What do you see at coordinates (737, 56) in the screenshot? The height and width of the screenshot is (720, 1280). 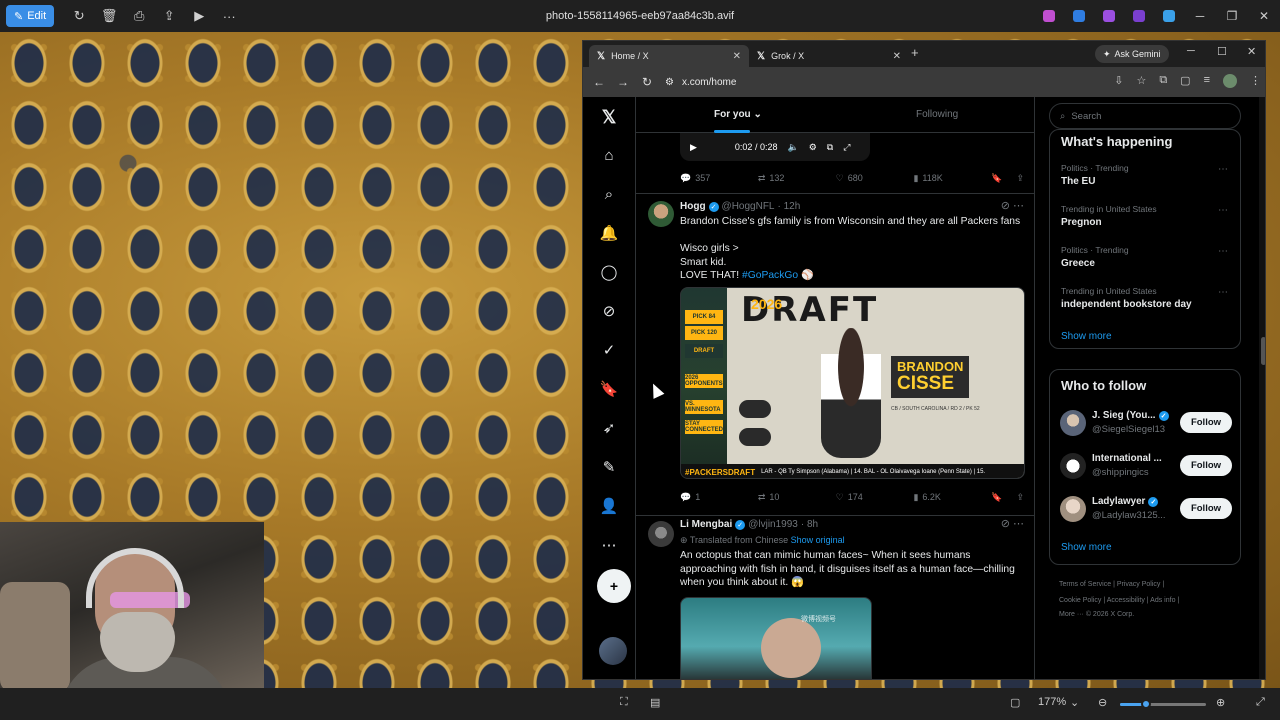 I see `tab-close-icon: ✕` at bounding box center [737, 56].